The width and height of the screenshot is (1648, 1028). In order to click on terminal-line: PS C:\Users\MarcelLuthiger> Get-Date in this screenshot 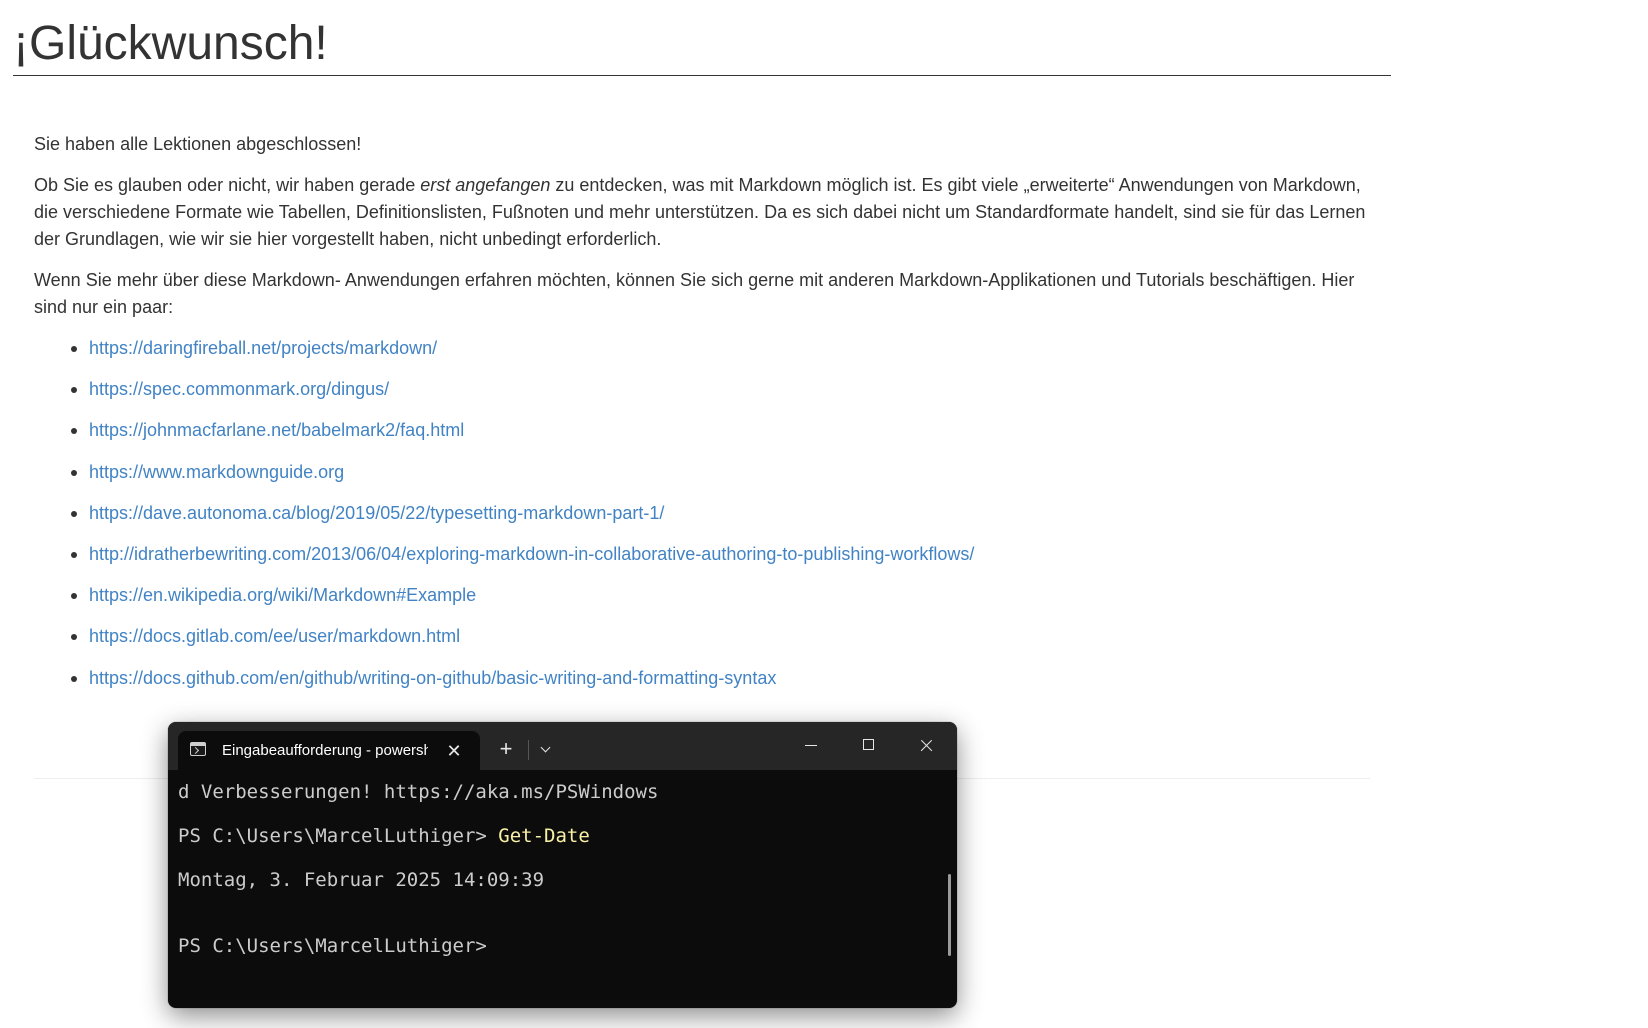, I will do `click(384, 836)`.